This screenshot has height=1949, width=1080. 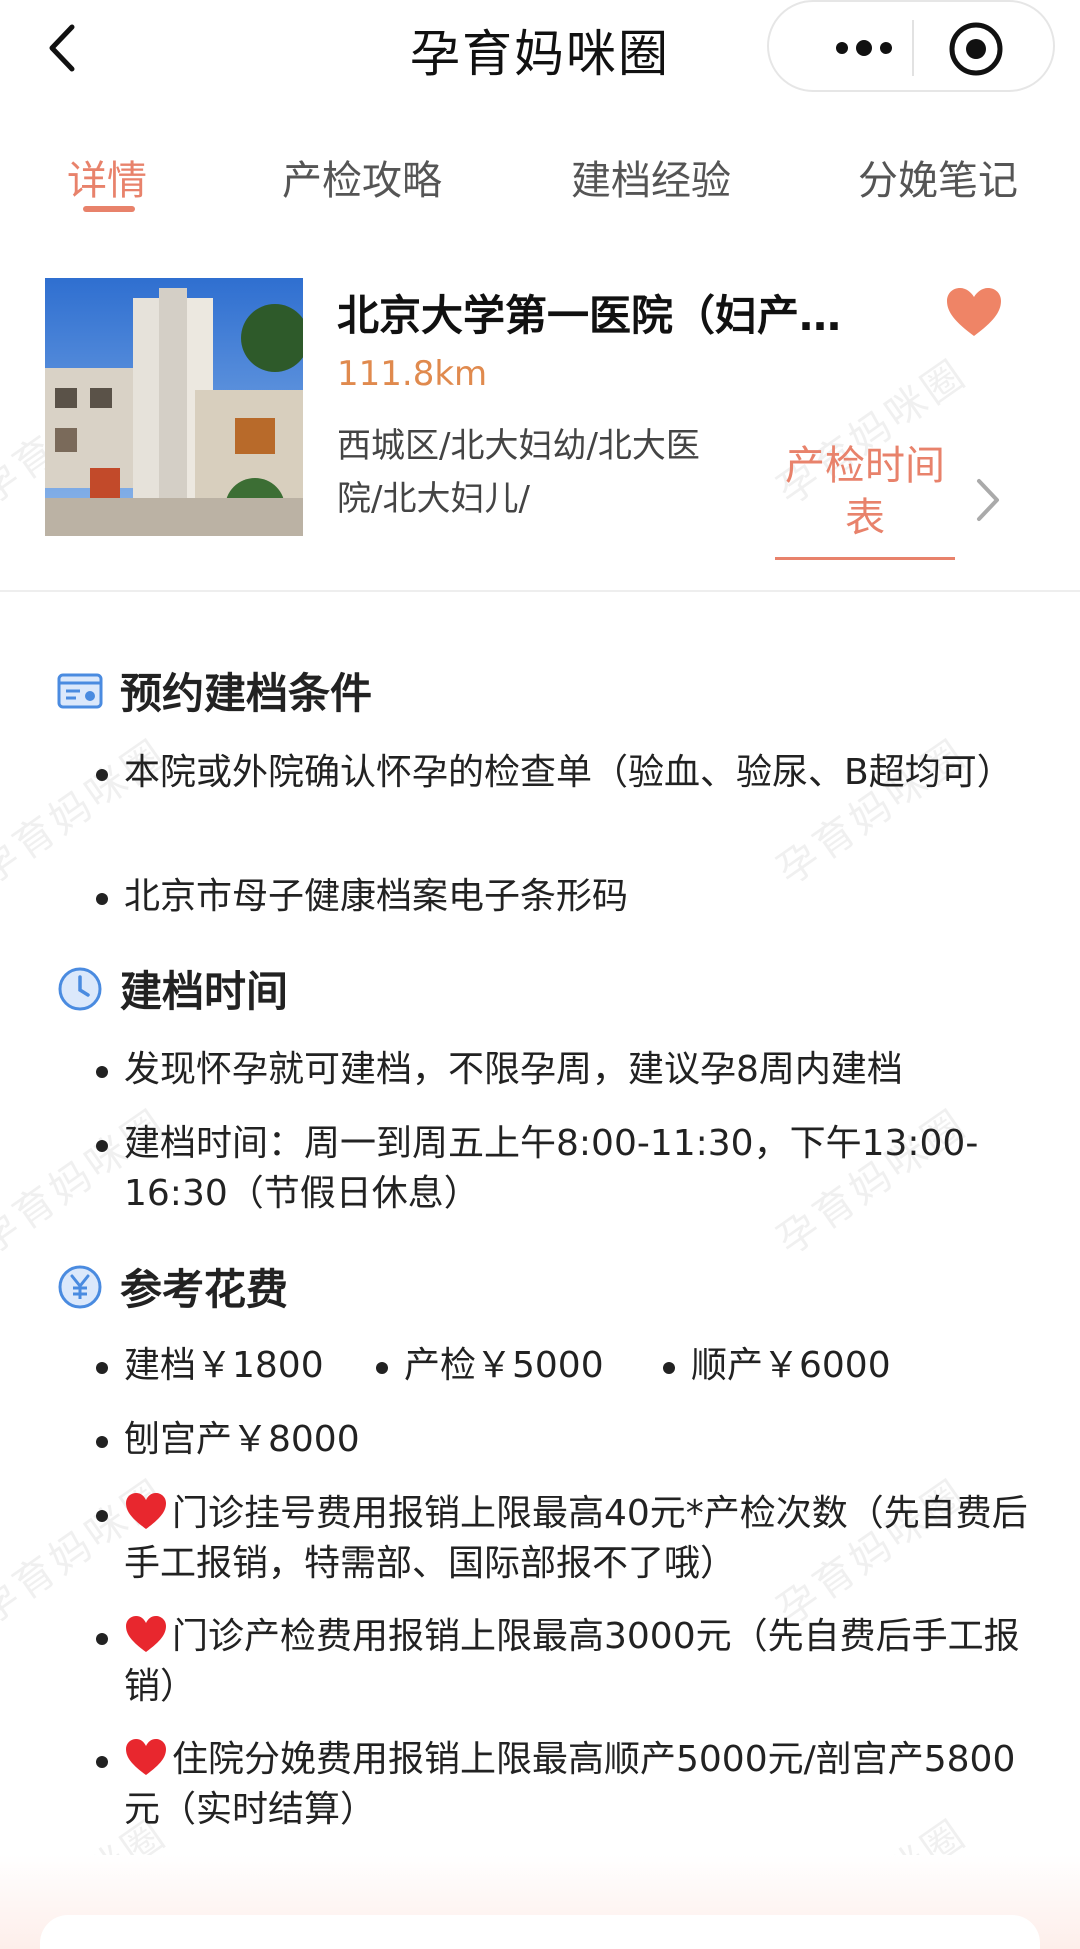 What do you see at coordinates (988, 500) in the screenshot?
I see `chevron-right-icon` at bounding box center [988, 500].